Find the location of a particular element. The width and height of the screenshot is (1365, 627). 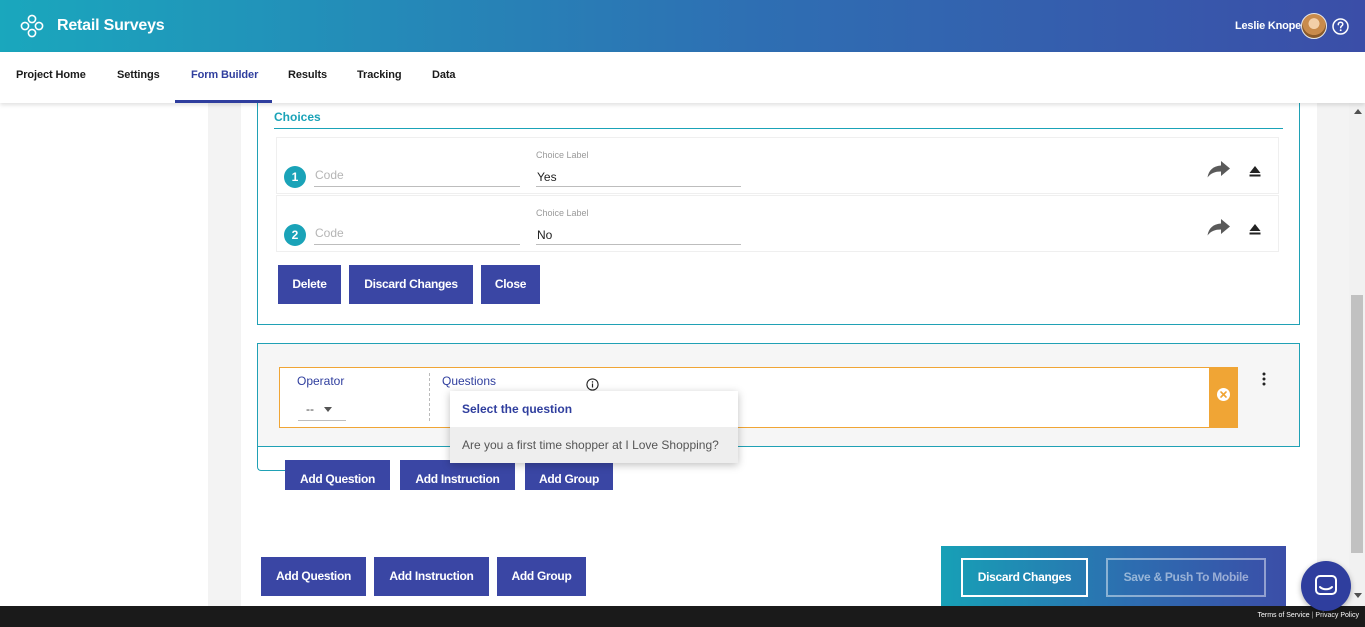

delete-button: Delete is located at coordinates (309, 284).